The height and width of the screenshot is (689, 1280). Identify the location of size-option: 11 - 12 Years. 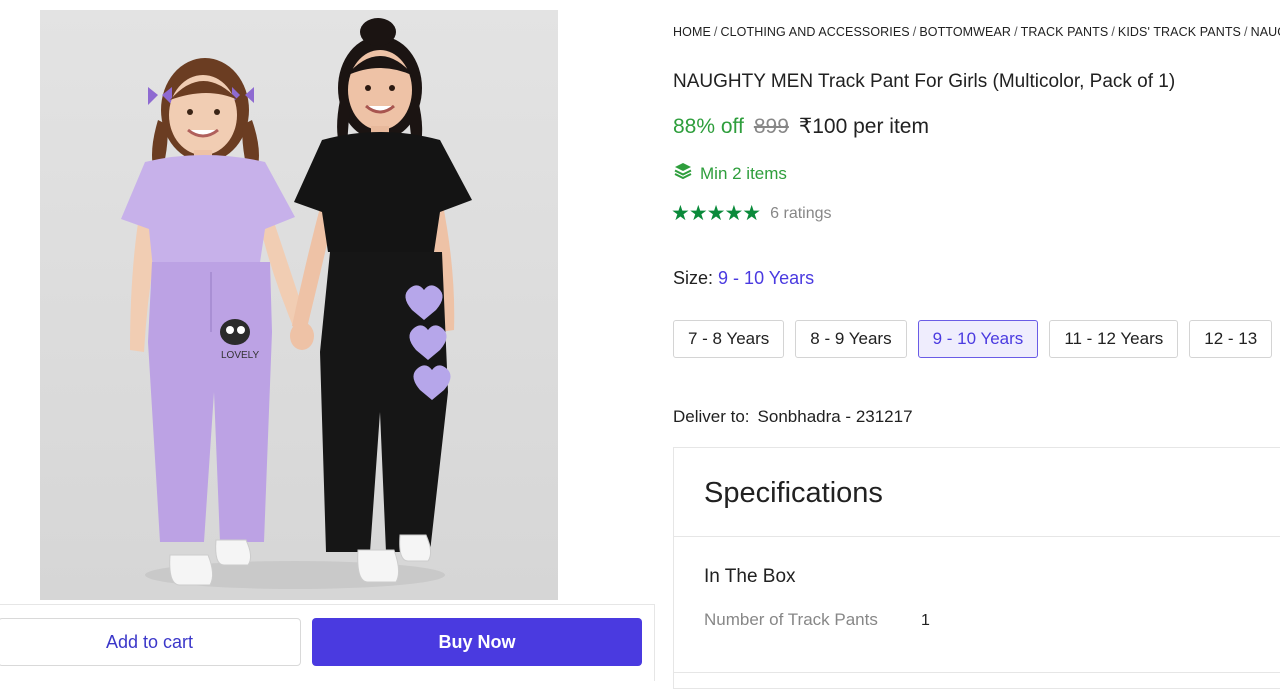
(1114, 339).